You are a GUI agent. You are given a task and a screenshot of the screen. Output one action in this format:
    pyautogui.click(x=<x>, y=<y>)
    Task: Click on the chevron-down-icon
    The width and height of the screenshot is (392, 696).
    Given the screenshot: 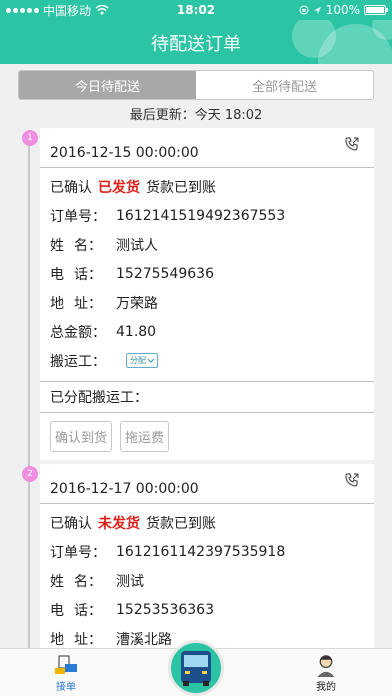 What is the action you would take?
    pyautogui.click(x=151, y=360)
    